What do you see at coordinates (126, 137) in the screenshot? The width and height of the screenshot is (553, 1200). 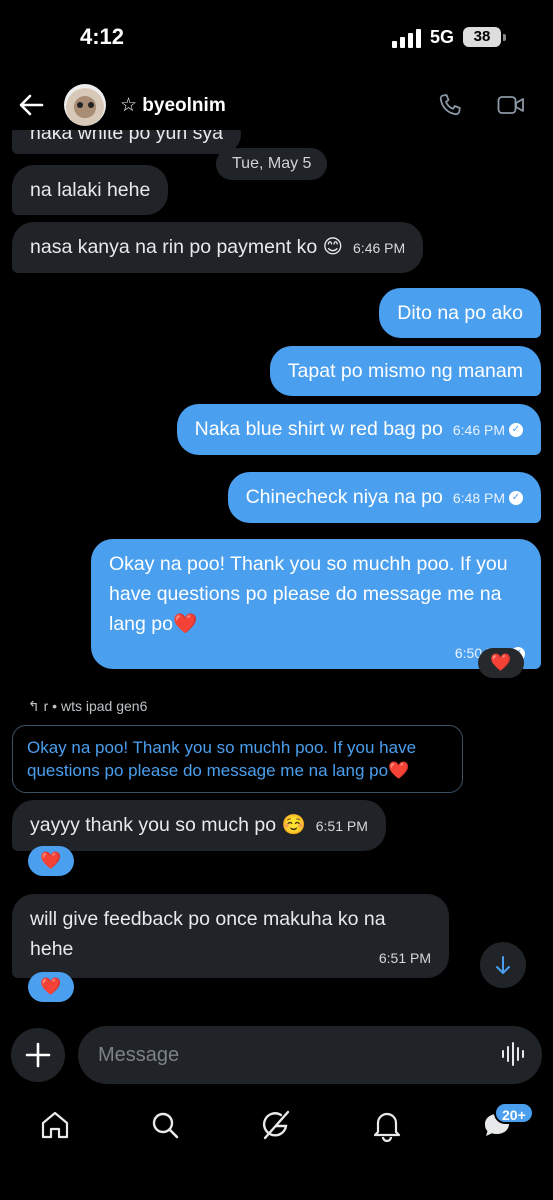 I see `message-text: naka white po yun sya` at bounding box center [126, 137].